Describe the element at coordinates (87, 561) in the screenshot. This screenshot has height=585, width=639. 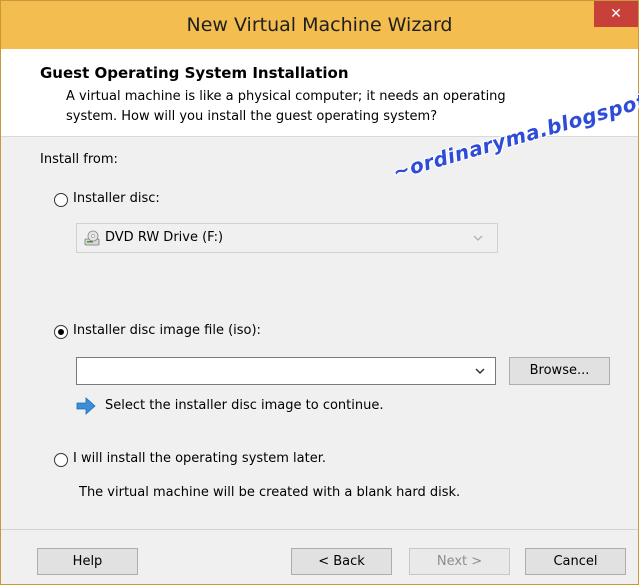
I see `help-button: Help` at that location.